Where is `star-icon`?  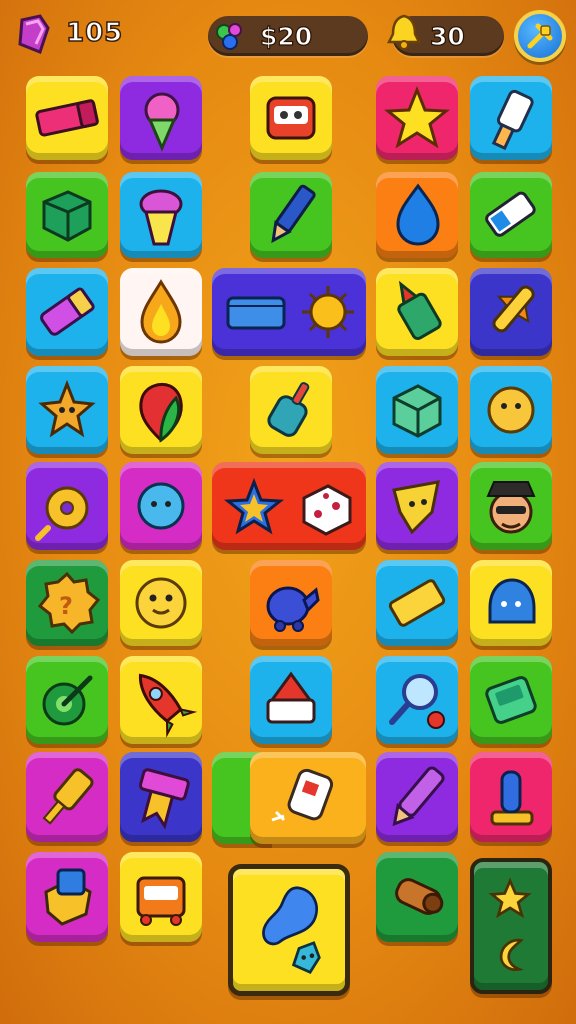 star-icon is located at coordinates (417, 117).